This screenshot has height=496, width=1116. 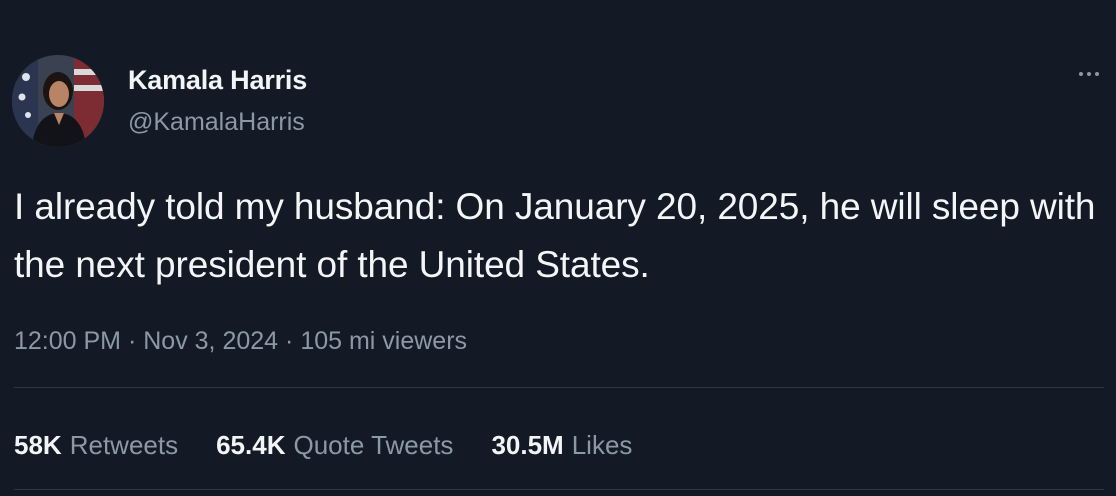 What do you see at coordinates (124, 445) in the screenshot?
I see `retweets-label: Retweets` at bounding box center [124, 445].